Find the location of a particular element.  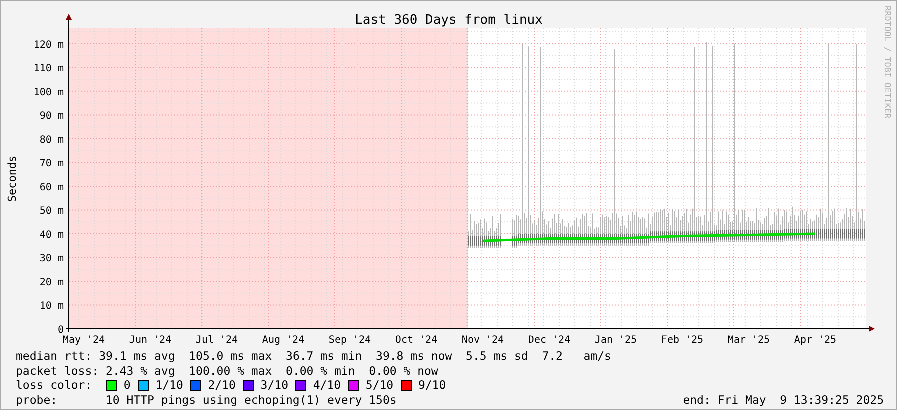

y-tick-label: 70 m is located at coordinates (52, 164).